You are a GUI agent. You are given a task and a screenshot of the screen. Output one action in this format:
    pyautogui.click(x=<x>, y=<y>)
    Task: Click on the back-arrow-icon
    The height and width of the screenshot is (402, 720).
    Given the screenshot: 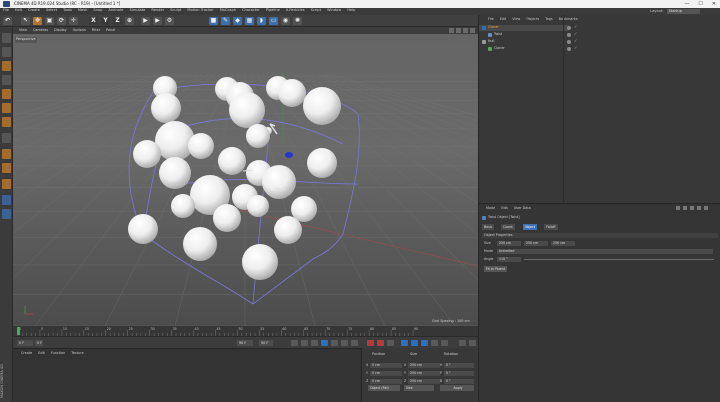 What is the action you would take?
    pyautogui.click(x=678, y=208)
    